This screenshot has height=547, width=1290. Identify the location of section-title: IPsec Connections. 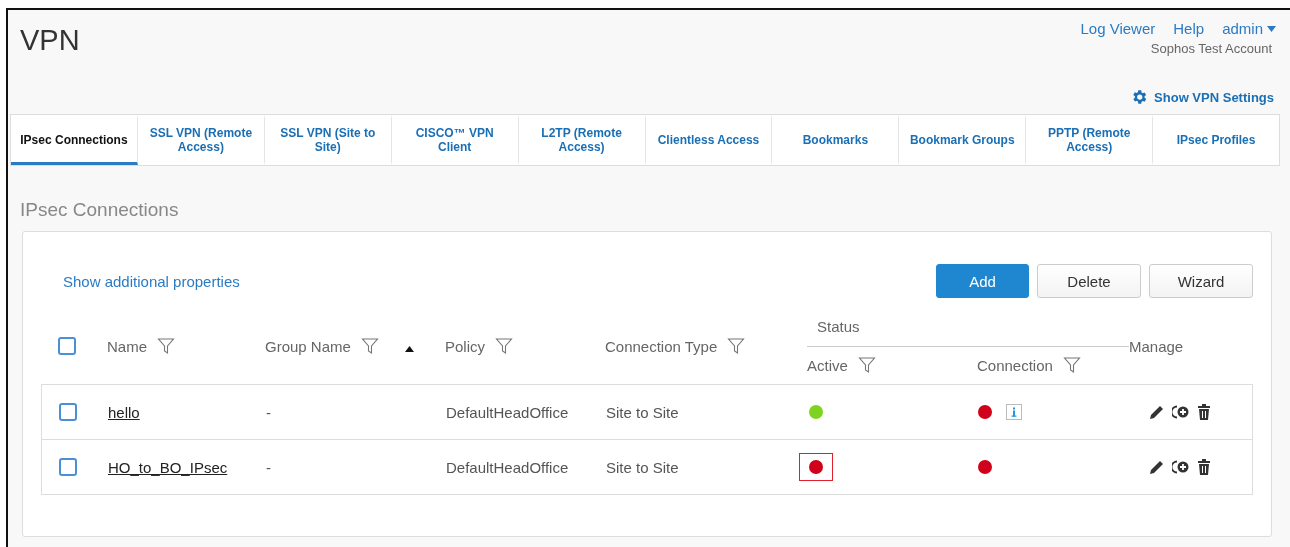
(100, 210).